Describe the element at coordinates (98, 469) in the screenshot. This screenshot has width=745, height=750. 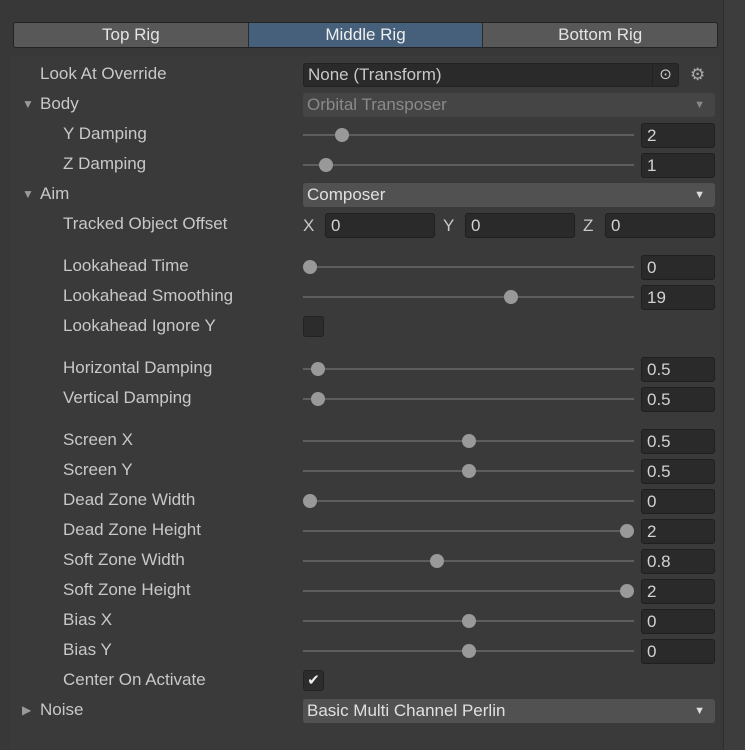
I see `screen-y-label: Screen Y` at that location.